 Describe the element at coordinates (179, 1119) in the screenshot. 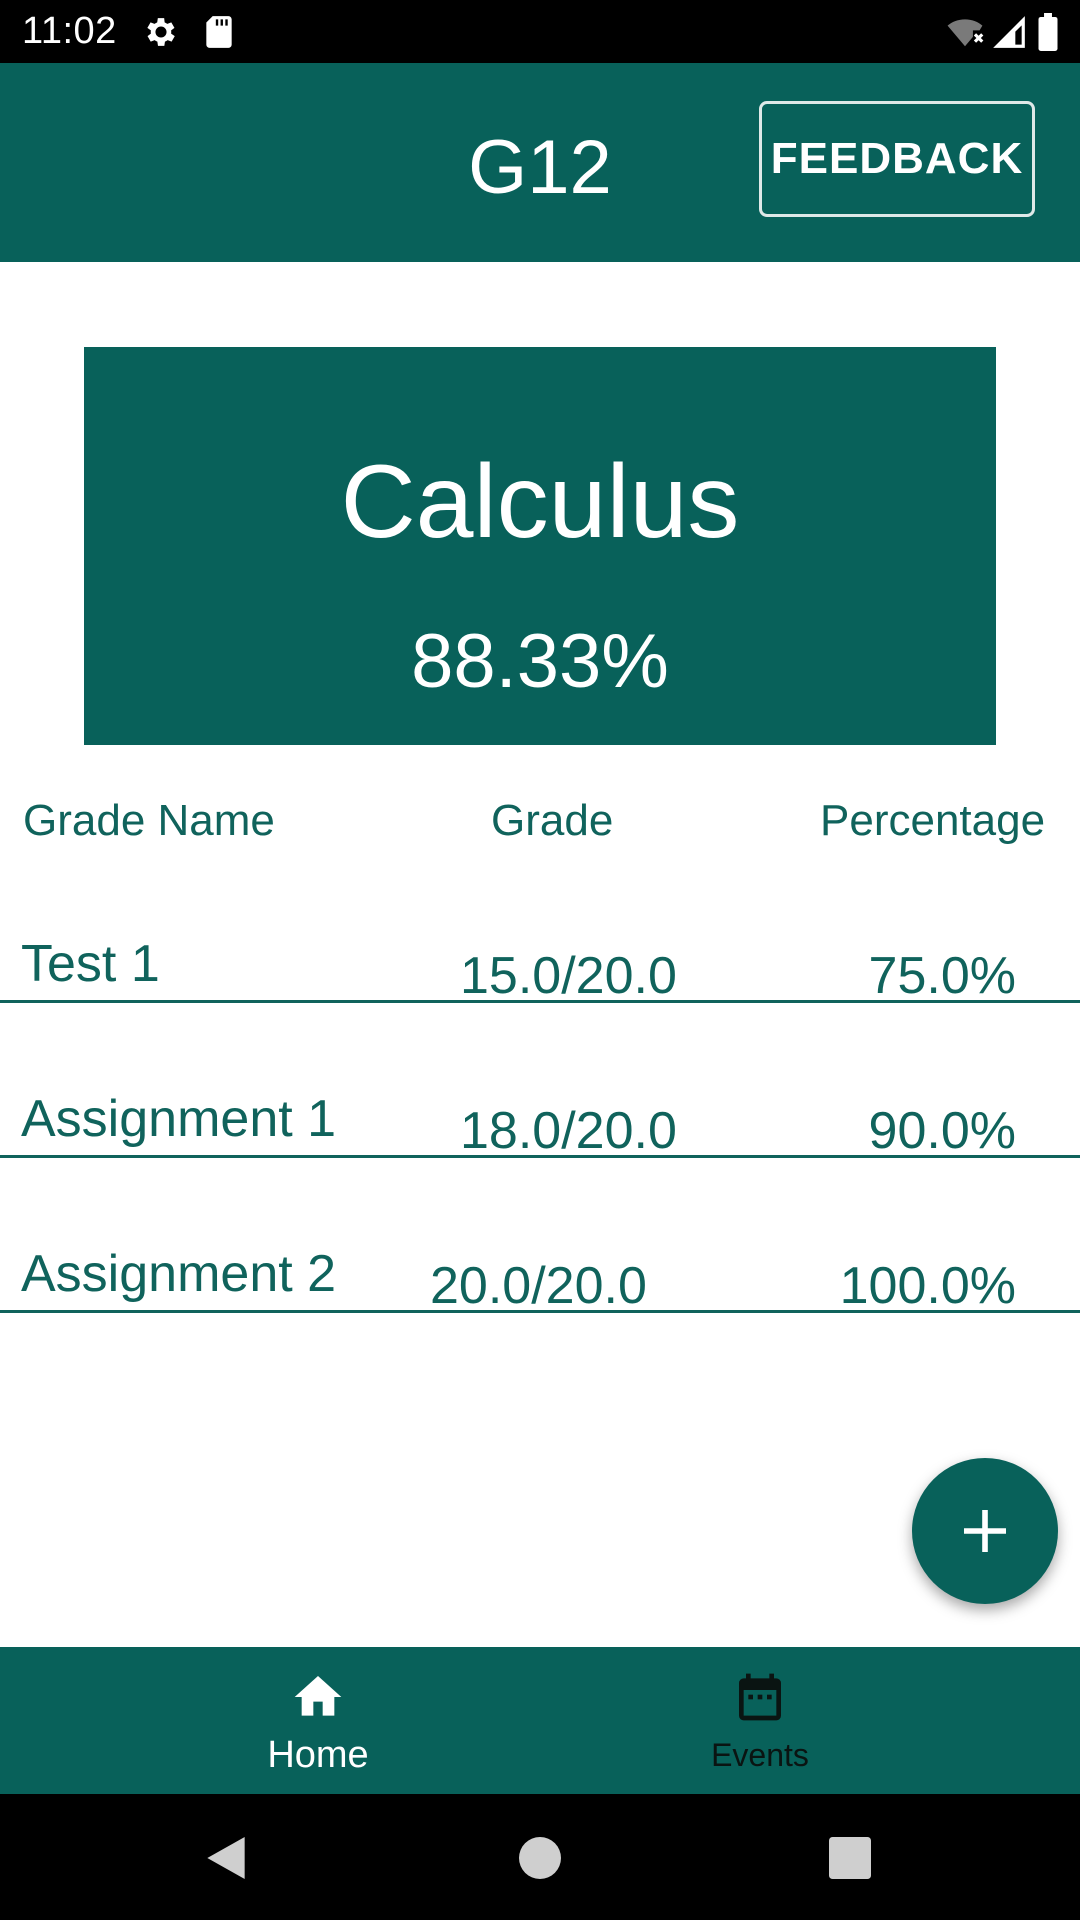

I see `grade-row-name: Assignment 1` at that location.